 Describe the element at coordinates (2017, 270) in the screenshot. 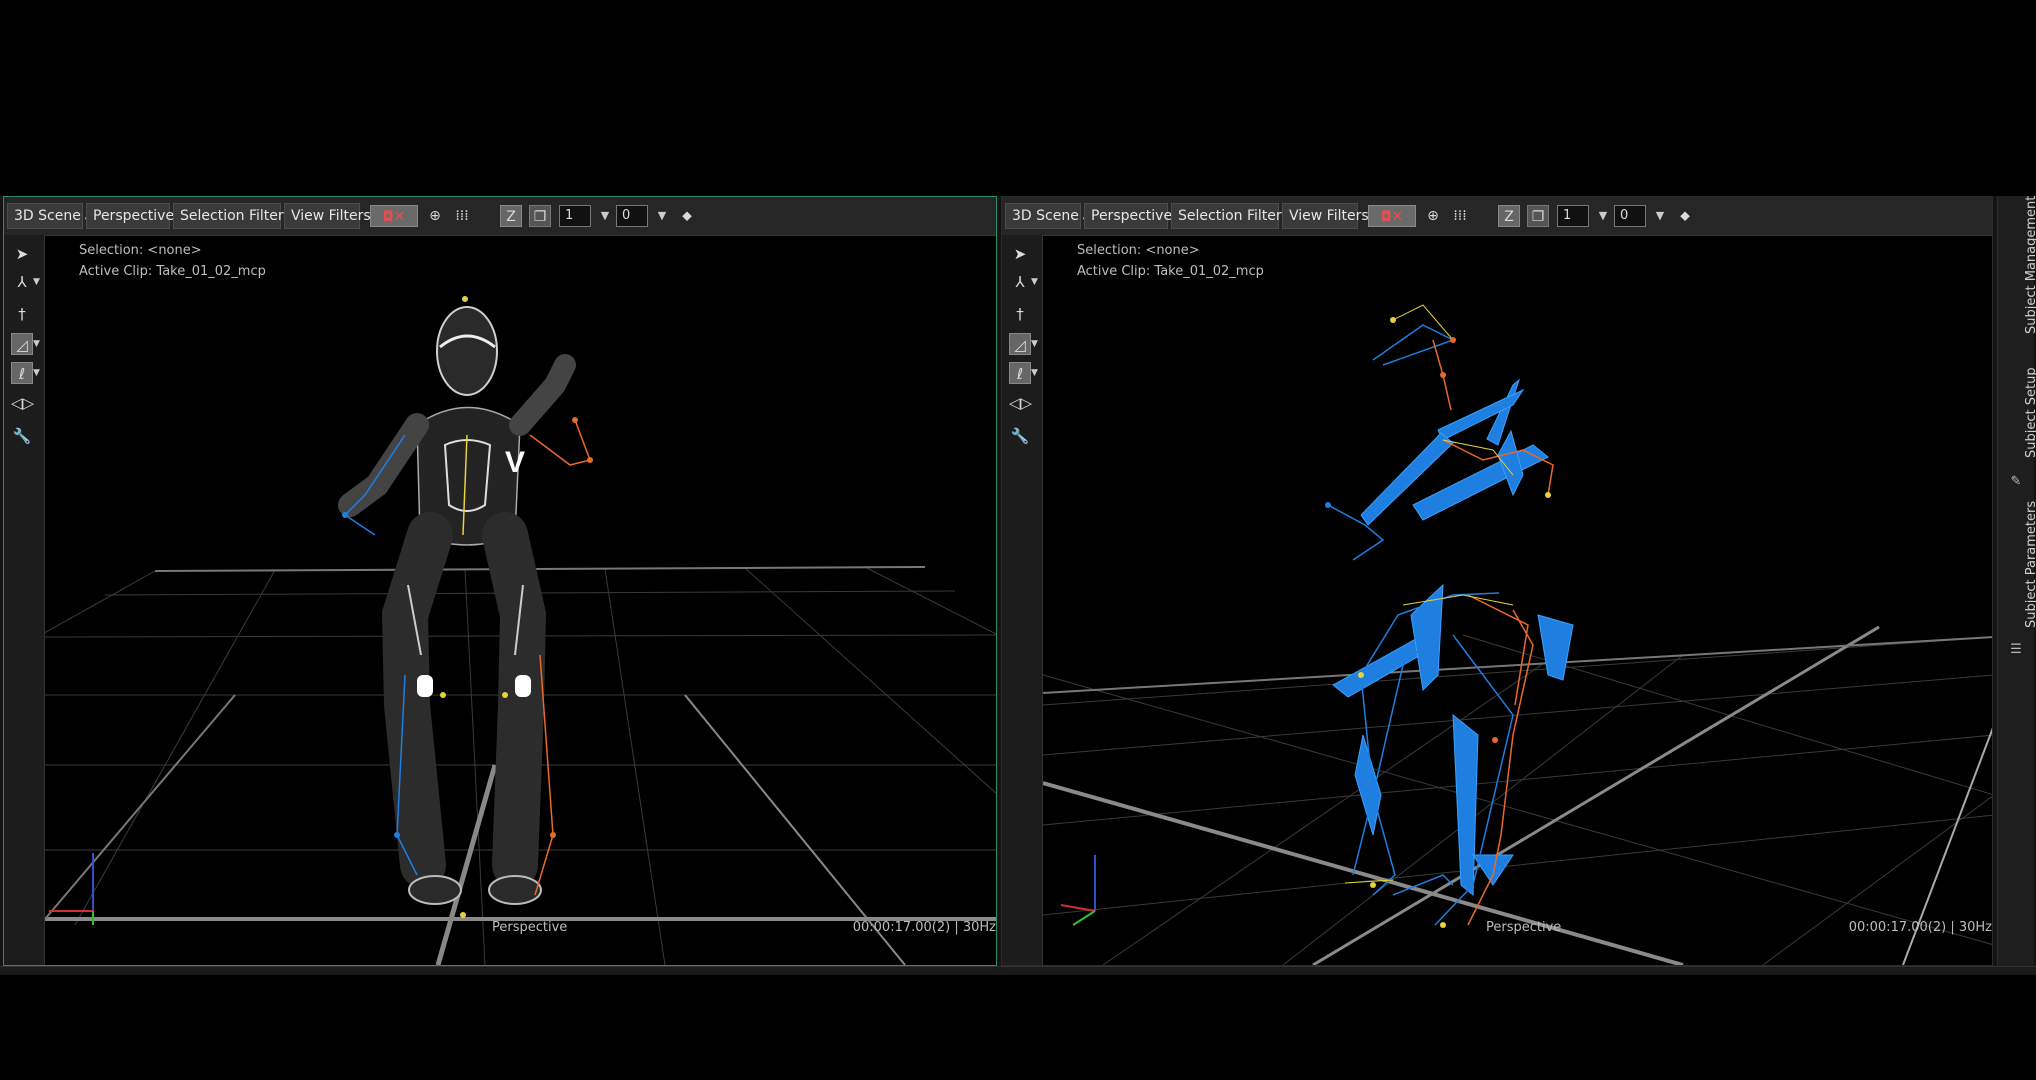

I see `tab-subject-management: Subject Management` at that location.